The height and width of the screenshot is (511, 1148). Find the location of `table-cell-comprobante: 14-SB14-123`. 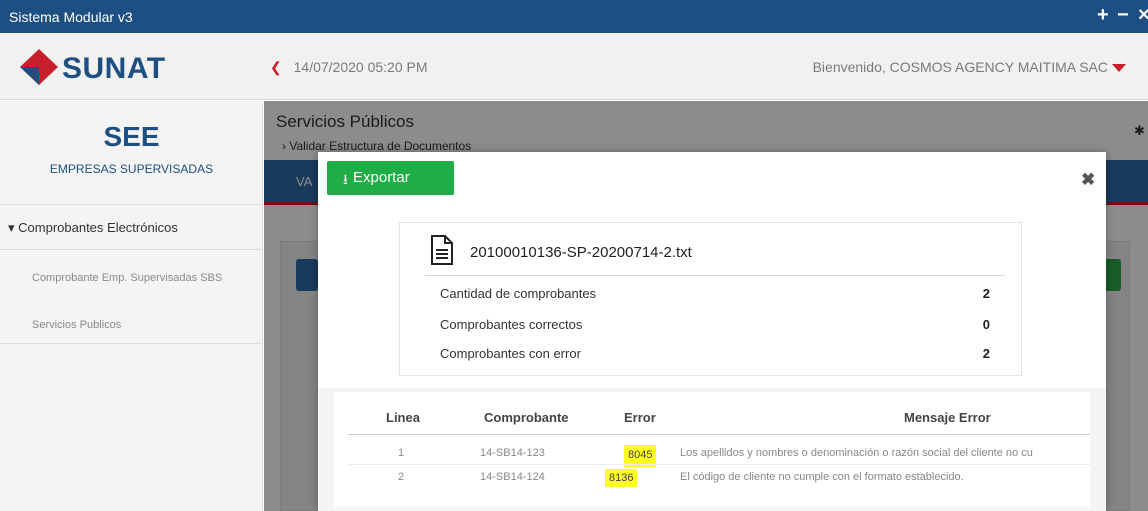

table-cell-comprobante: 14-SB14-123 is located at coordinates (512, 453).